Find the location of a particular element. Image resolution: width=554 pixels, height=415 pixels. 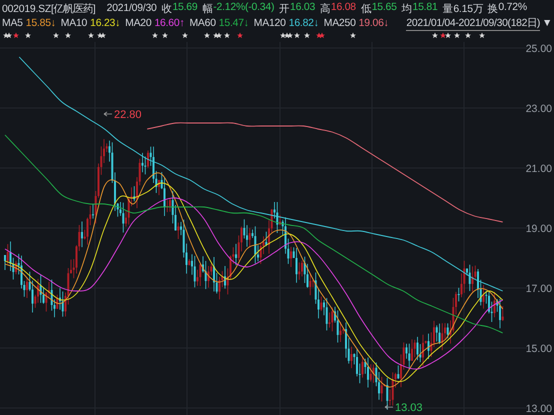

stock-symbol: 002019.SZ[亿帆医药] is located at coordinates (49, 9).